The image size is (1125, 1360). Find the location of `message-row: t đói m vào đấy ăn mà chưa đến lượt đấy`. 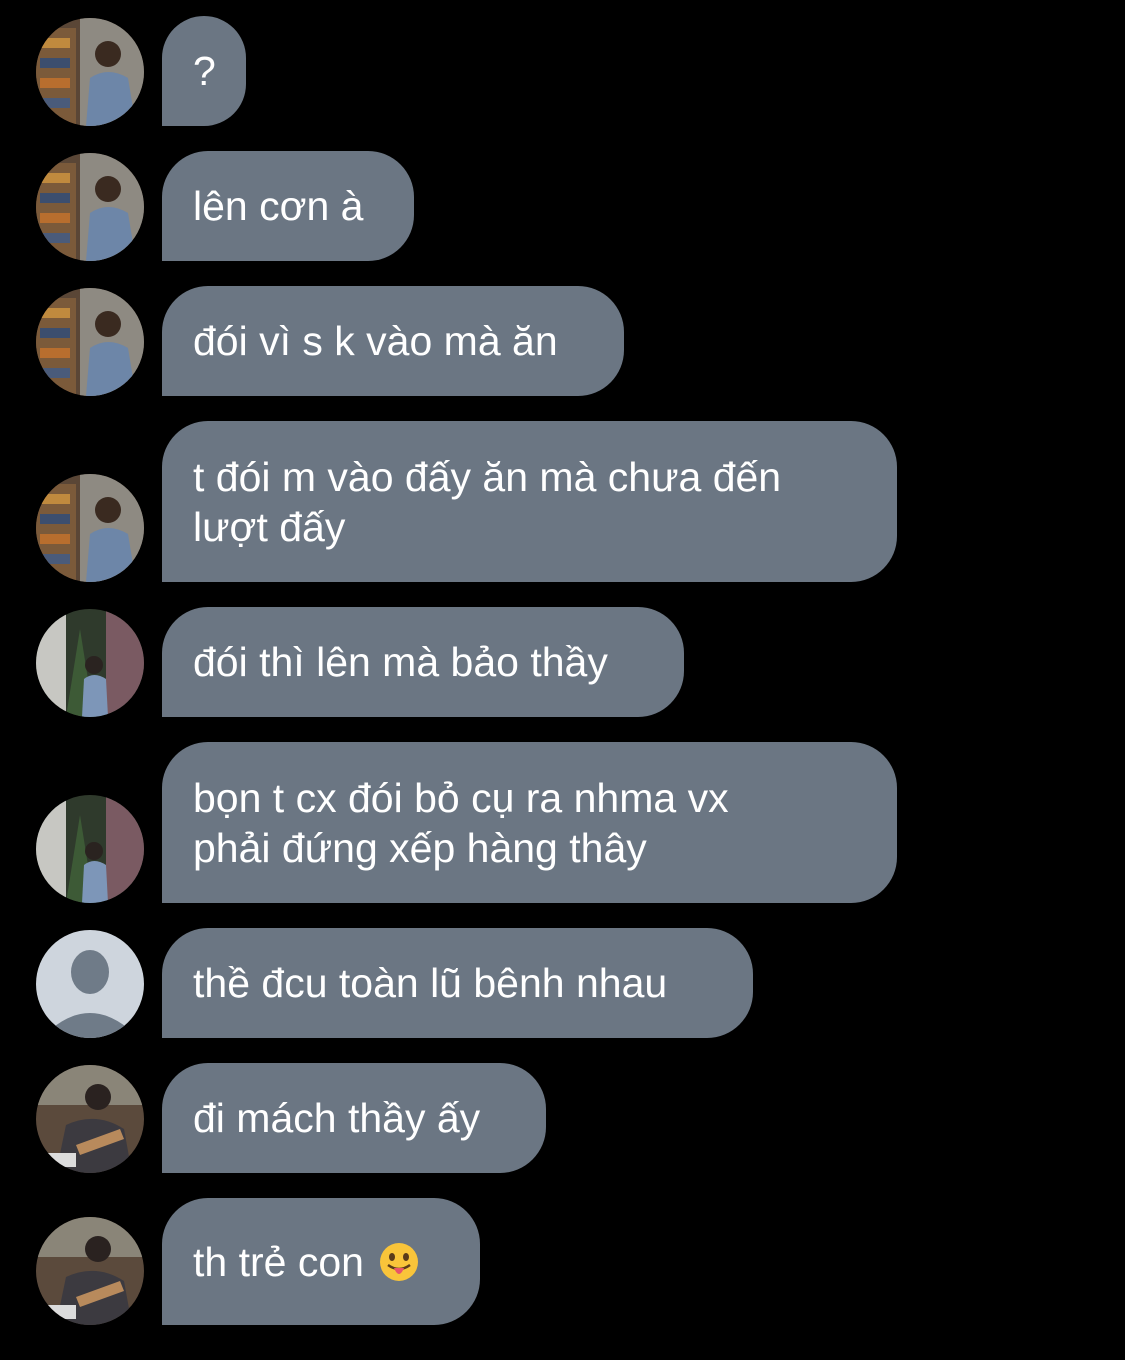

message-row: t đói m vào đấy ăn mà chưa đến lượt đấy is located at coordinates (562, 501).